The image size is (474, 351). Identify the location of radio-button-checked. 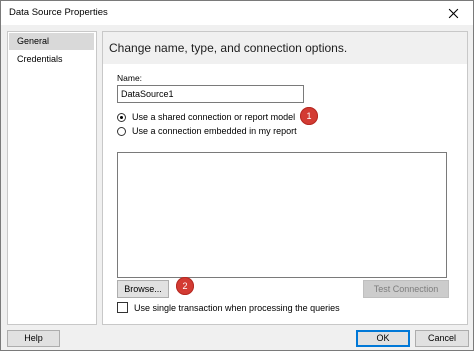
(121, 117).